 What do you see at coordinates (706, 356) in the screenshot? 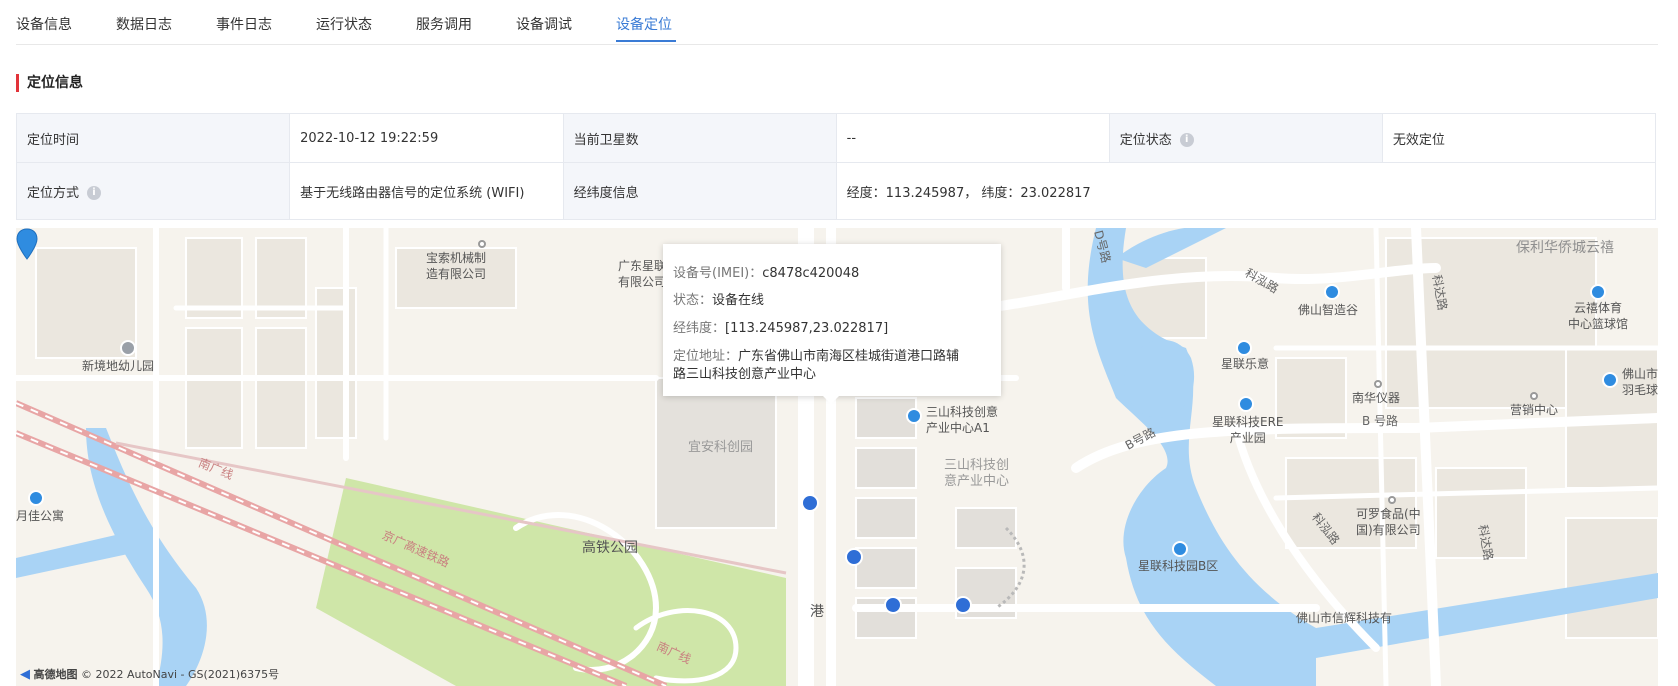
I see `popup-address-label: 定位地址：` at bounding box center [706, 356].